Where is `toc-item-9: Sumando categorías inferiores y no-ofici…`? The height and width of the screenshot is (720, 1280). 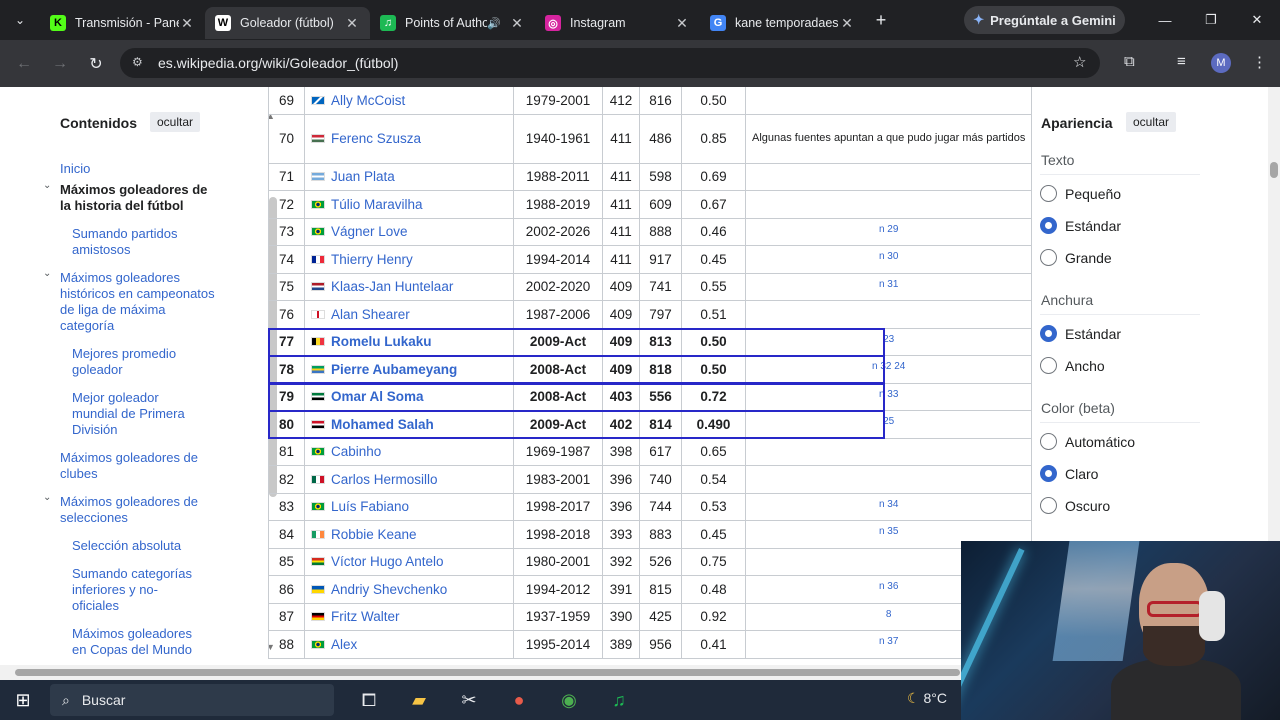 toc-item-9: Sumando categorías inferiores y no-ofici… is located at coordinates (136, 590).